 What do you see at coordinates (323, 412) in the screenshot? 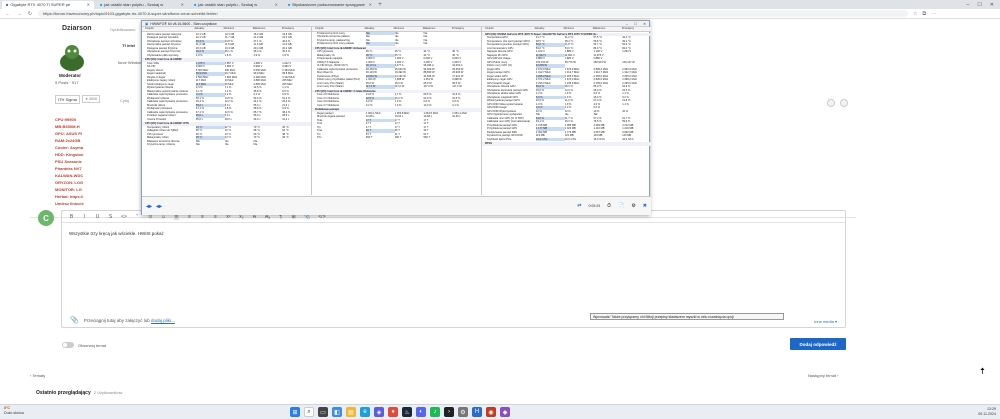
I see `task-view-icon: ▭` at bounding box center [323, 412].